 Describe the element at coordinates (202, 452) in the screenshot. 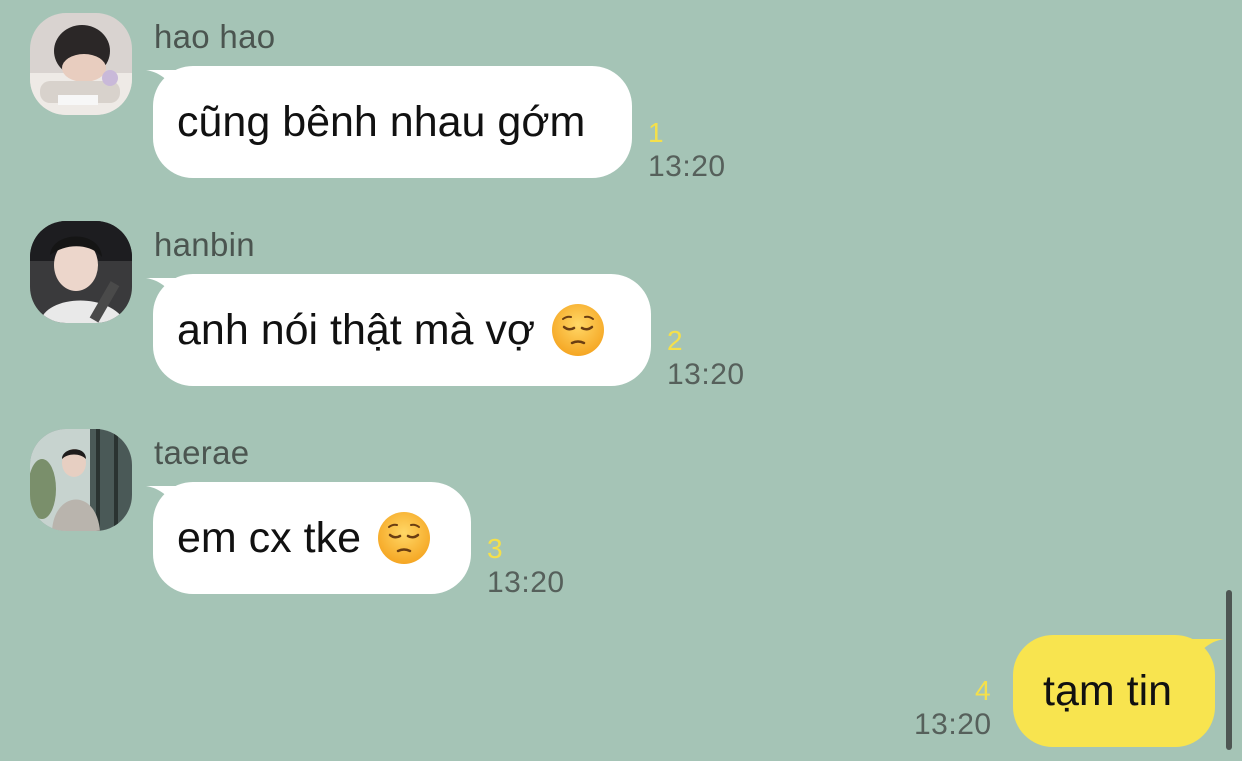

I see `sender-name: taerae` at that location.